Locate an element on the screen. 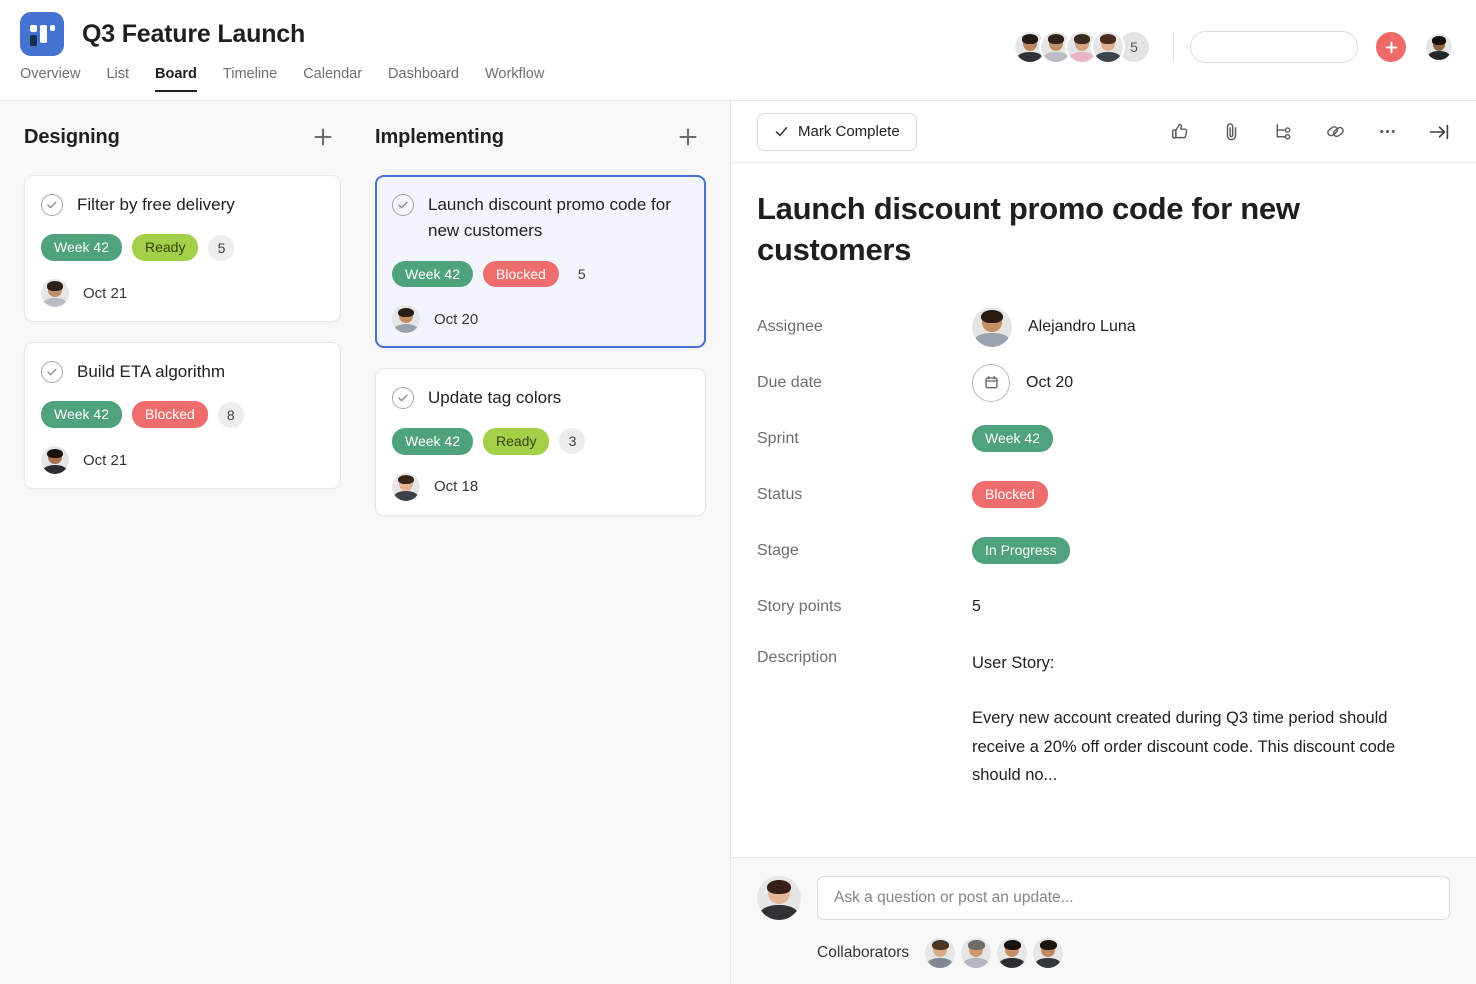  search-field is located at coordinates (1286, 47).